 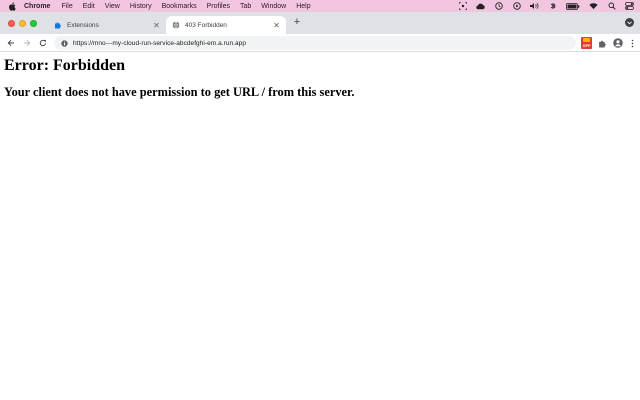 I want to click on menu-bookmarks: Bookmarks, so click(x=179, y=6).